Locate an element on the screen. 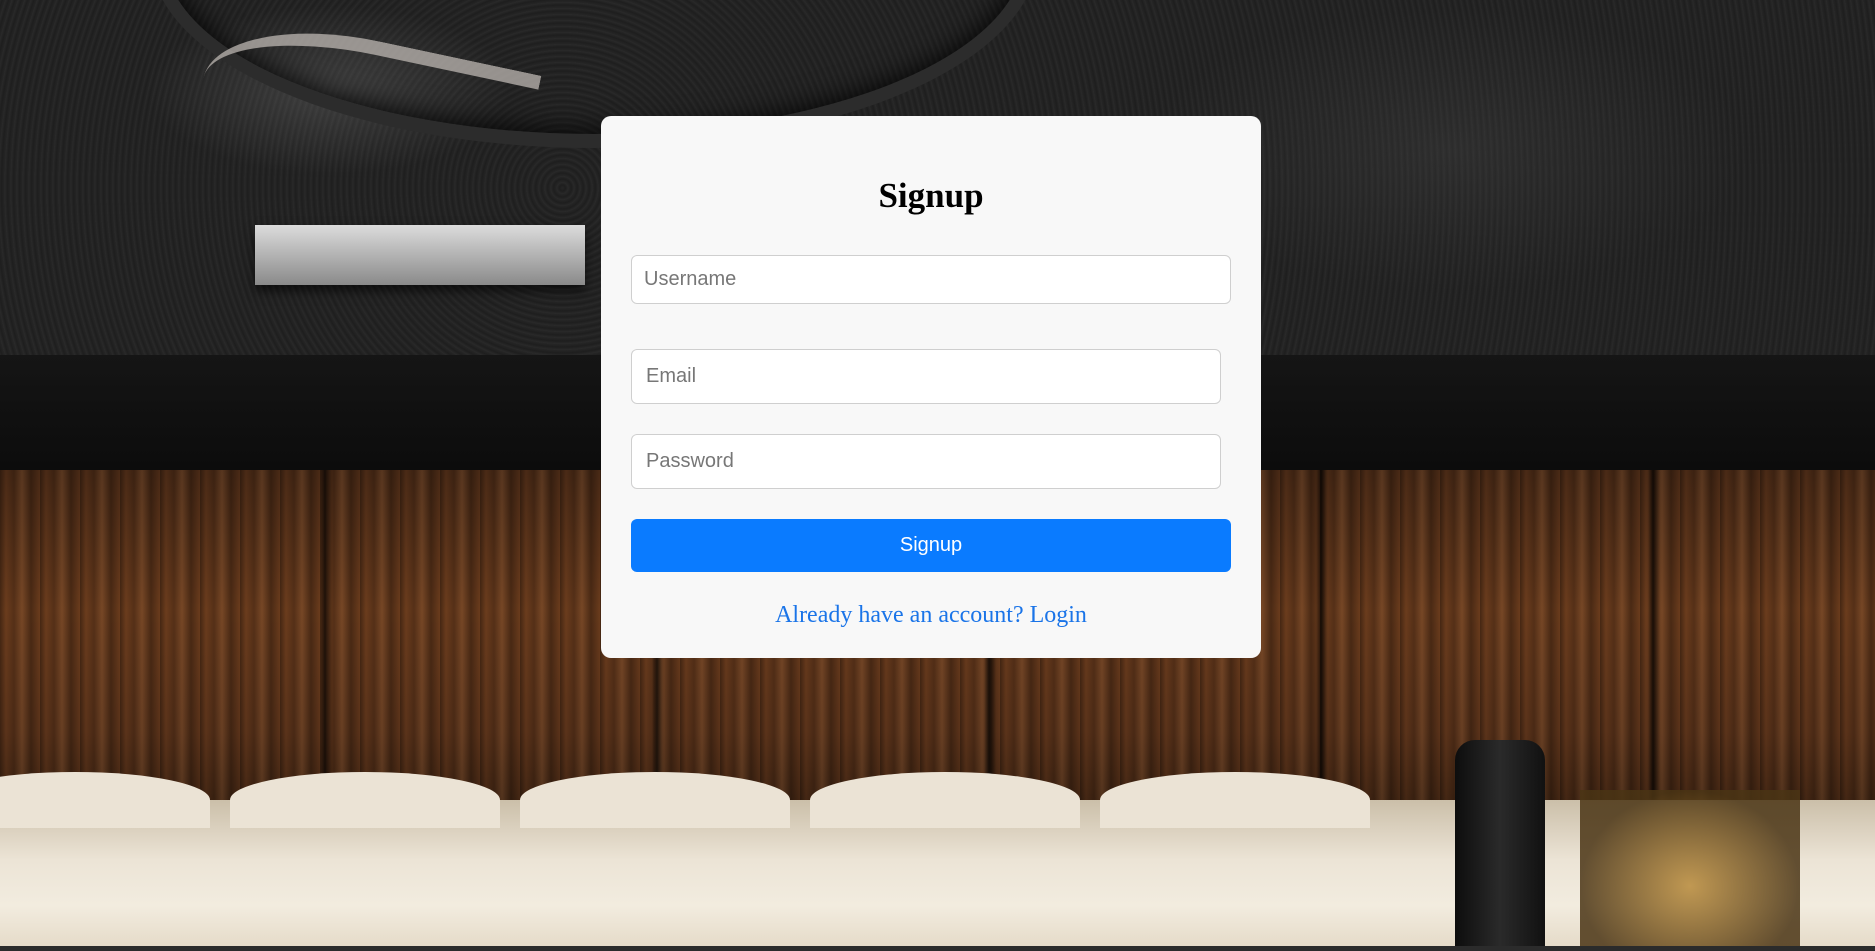  signup-button: Signup is located at coordinates (931, 545).